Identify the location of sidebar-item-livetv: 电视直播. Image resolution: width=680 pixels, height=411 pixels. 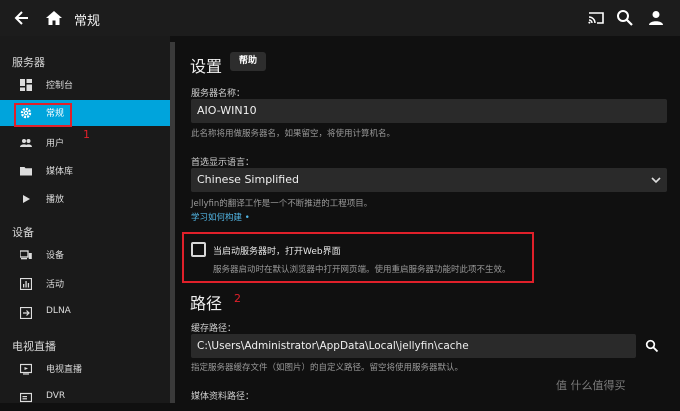
(85, 369).